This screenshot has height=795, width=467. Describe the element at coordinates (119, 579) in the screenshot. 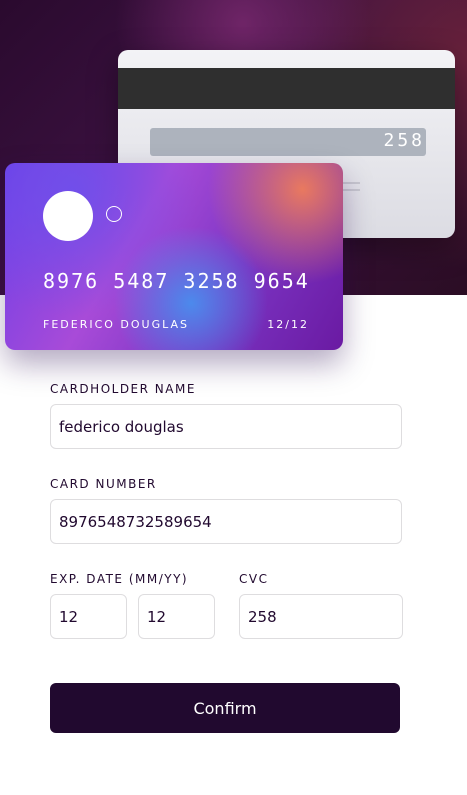

I see `expiry-label: EXP. DATE (MM/YY)` at that location.